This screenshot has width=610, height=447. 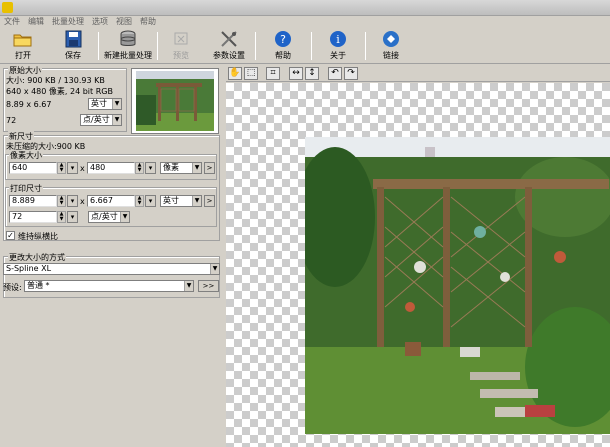 I want to click on height-in-spinner: ▲ ▼, so click(x=139, y=201).